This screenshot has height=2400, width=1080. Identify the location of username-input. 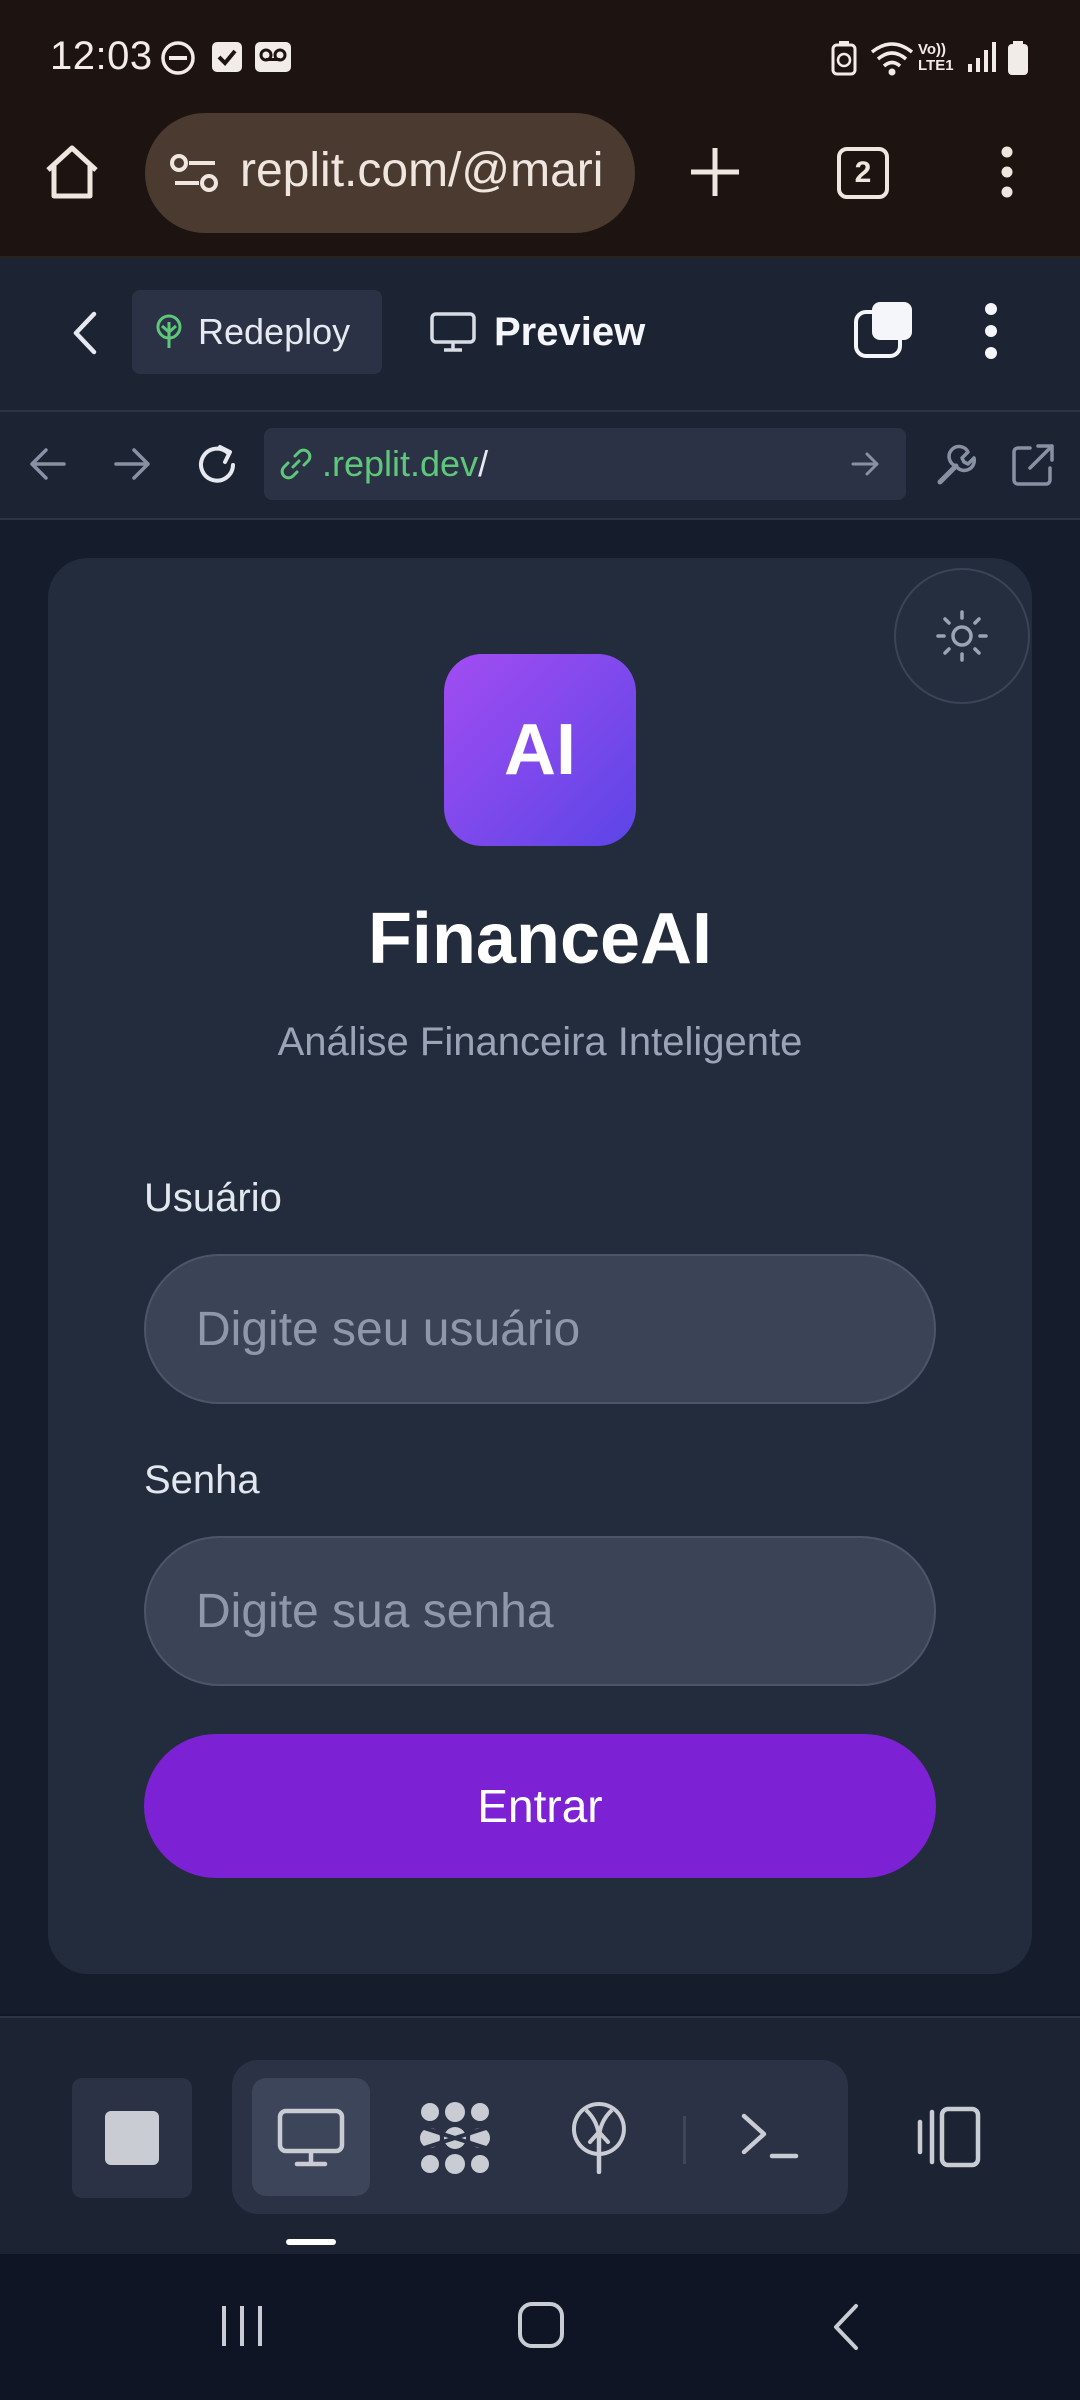
(540, 1329).